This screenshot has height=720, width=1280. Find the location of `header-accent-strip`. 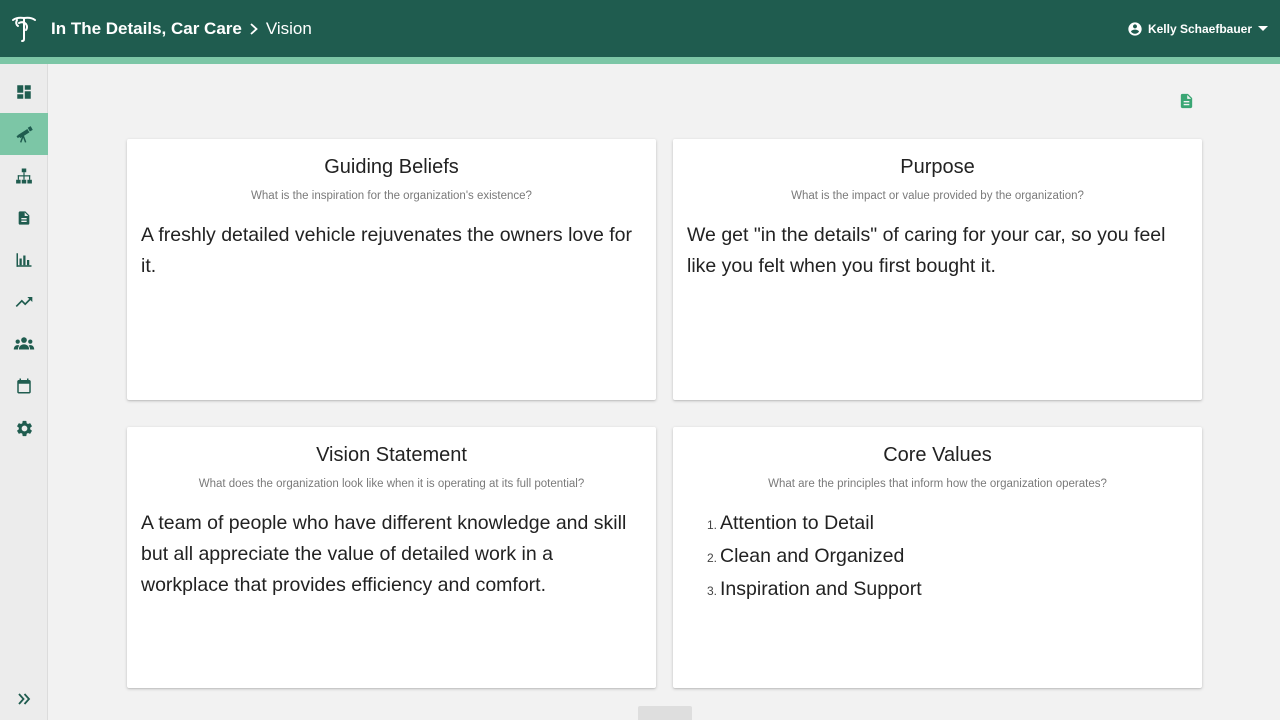

header-accent-strip is located at coordinates (640, 60).